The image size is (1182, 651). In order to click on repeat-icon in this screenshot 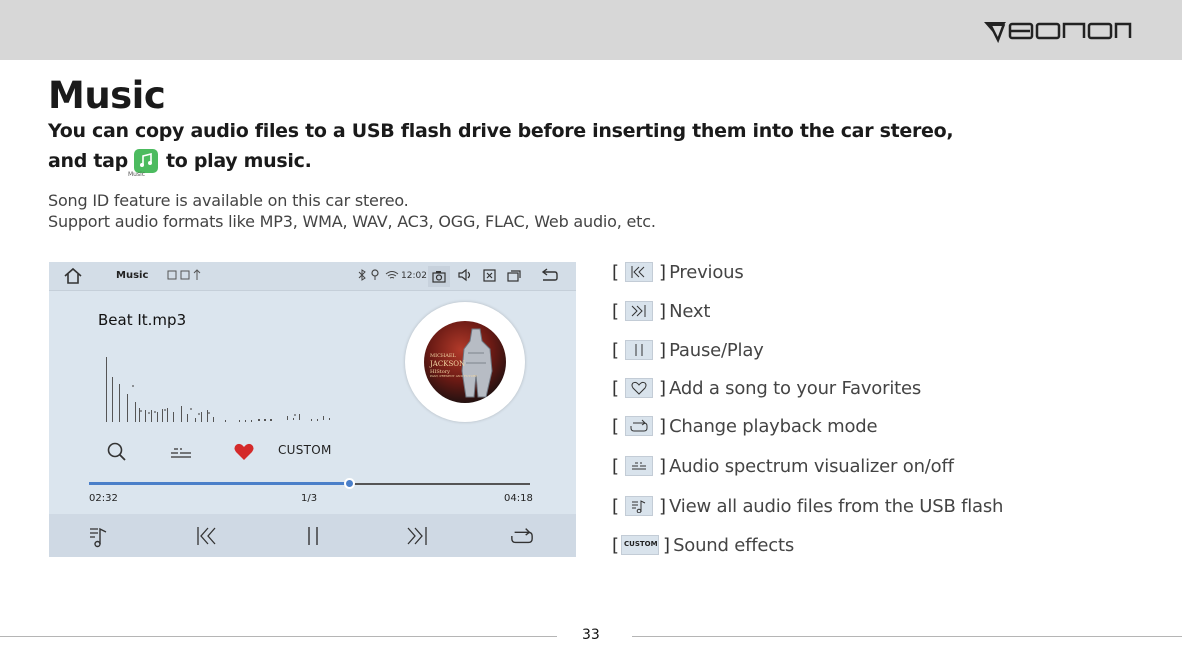, I will do `click(522, 536)`.